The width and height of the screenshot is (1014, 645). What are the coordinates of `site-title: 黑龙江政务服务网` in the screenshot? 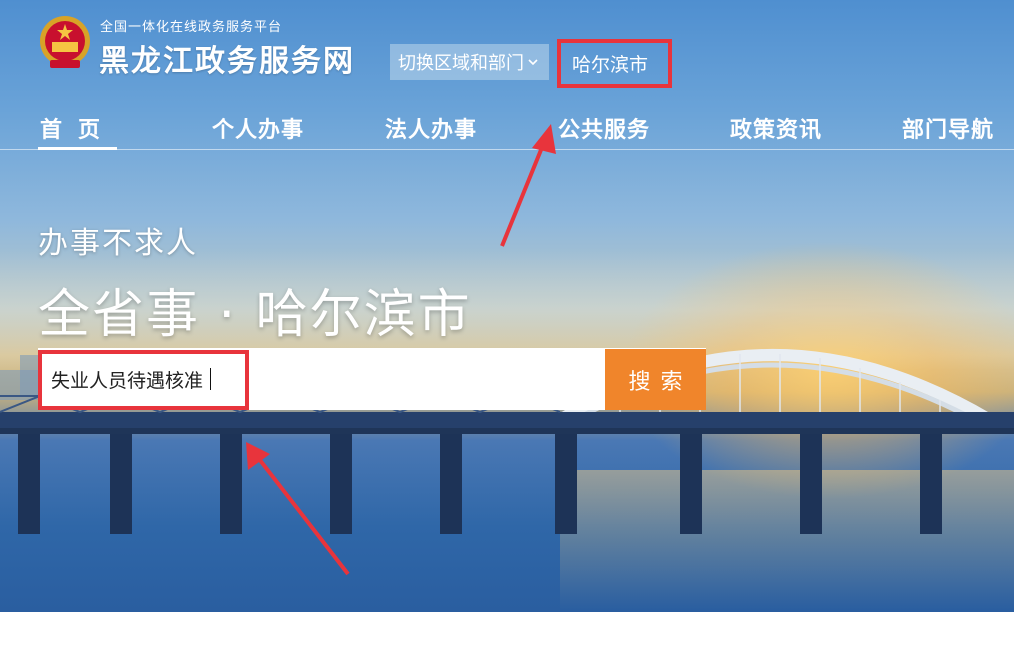 It's located at (227, 58).